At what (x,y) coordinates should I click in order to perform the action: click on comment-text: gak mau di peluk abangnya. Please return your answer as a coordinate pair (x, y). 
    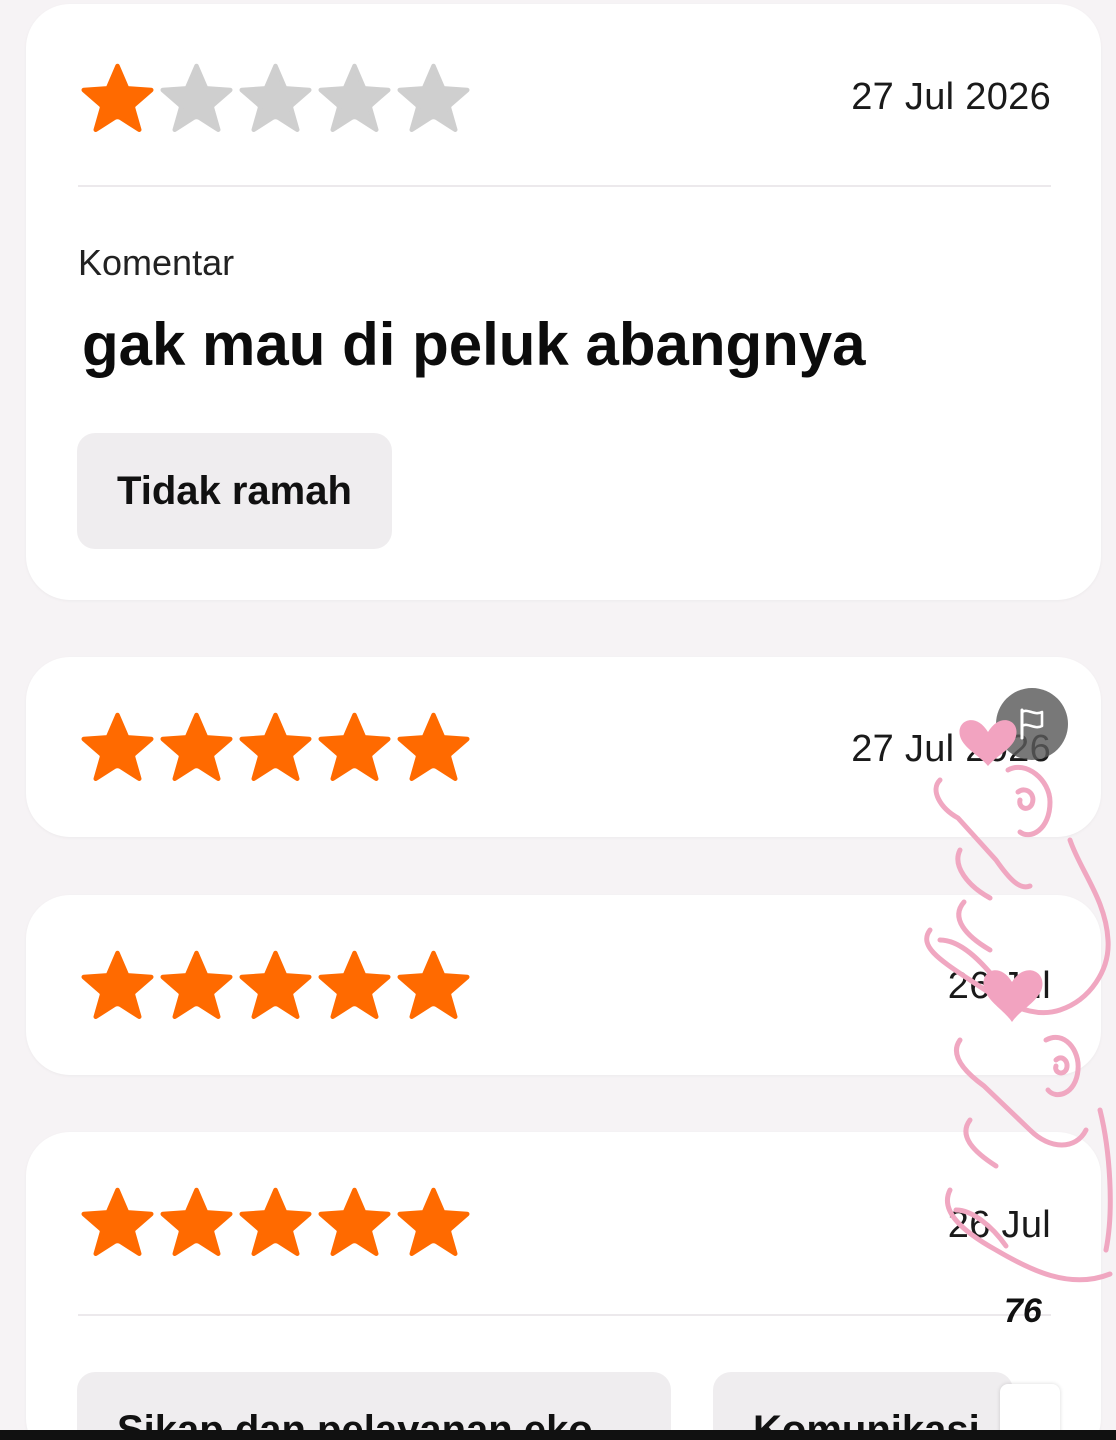
    Looking at the image, I should click on (474, 344).